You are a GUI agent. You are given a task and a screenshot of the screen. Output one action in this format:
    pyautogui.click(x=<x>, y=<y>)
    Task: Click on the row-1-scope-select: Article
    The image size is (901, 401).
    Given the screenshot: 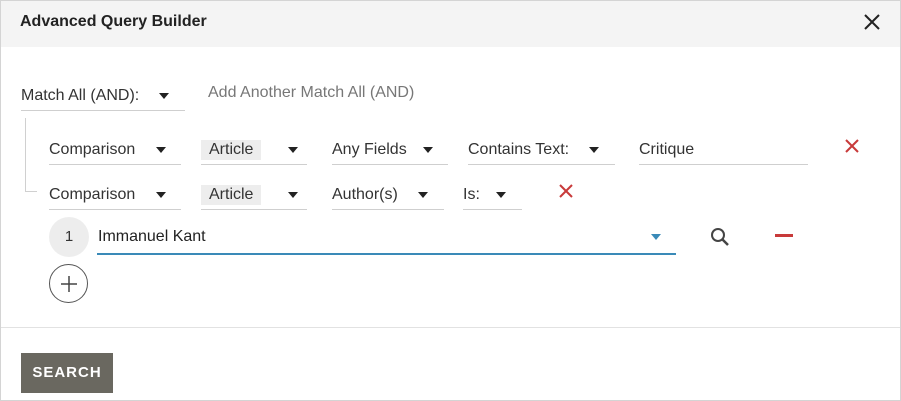 What is the action you would take?
    pyautogui.click(x=254, y=150)
    